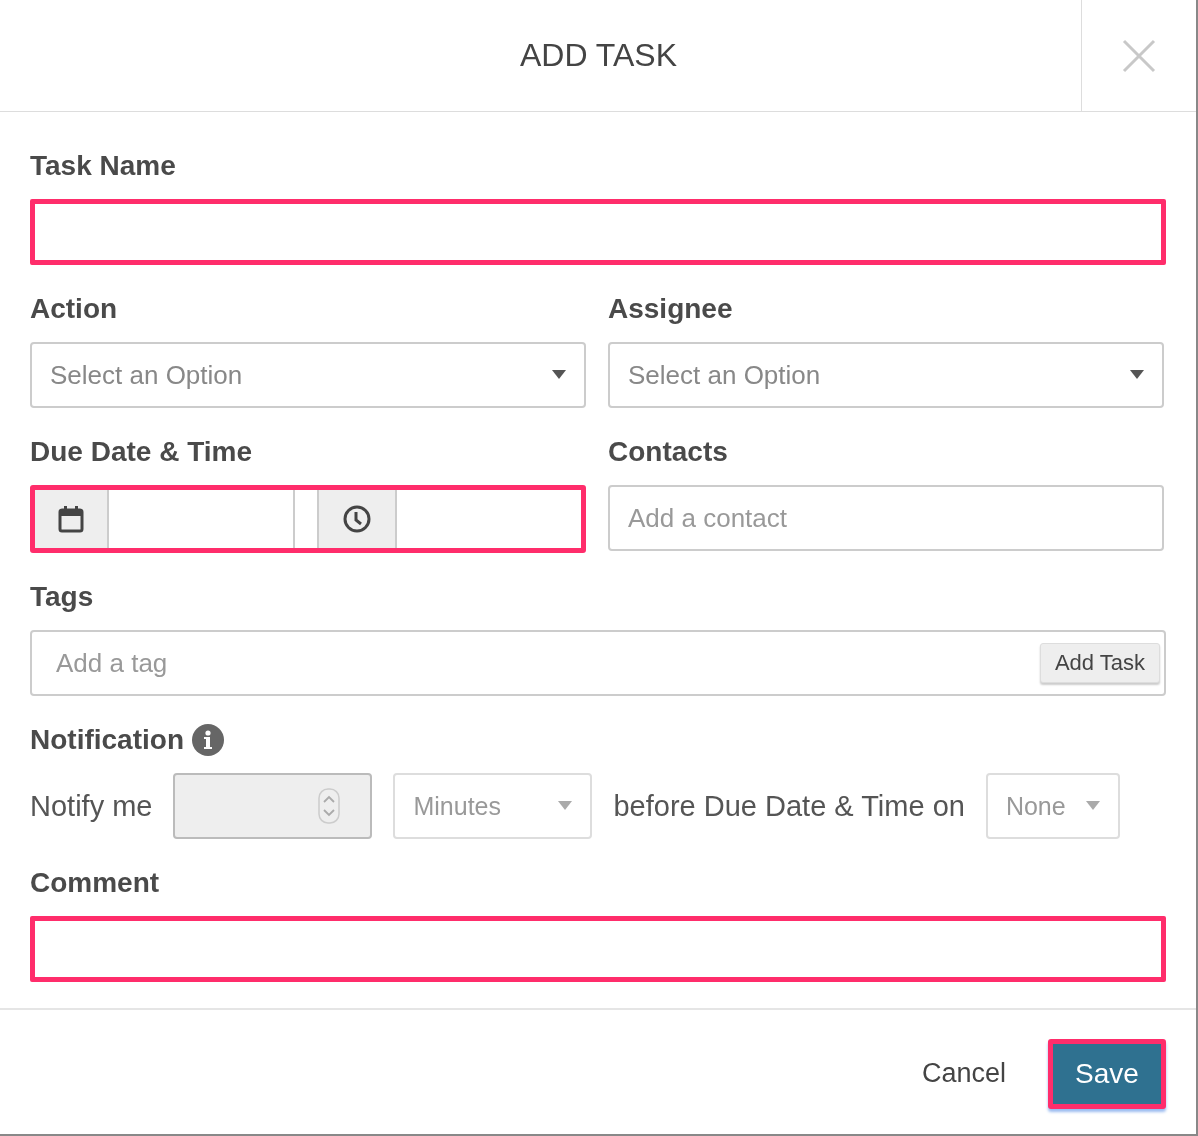  I want to click on save-button: Save, so click(1107, 1073).